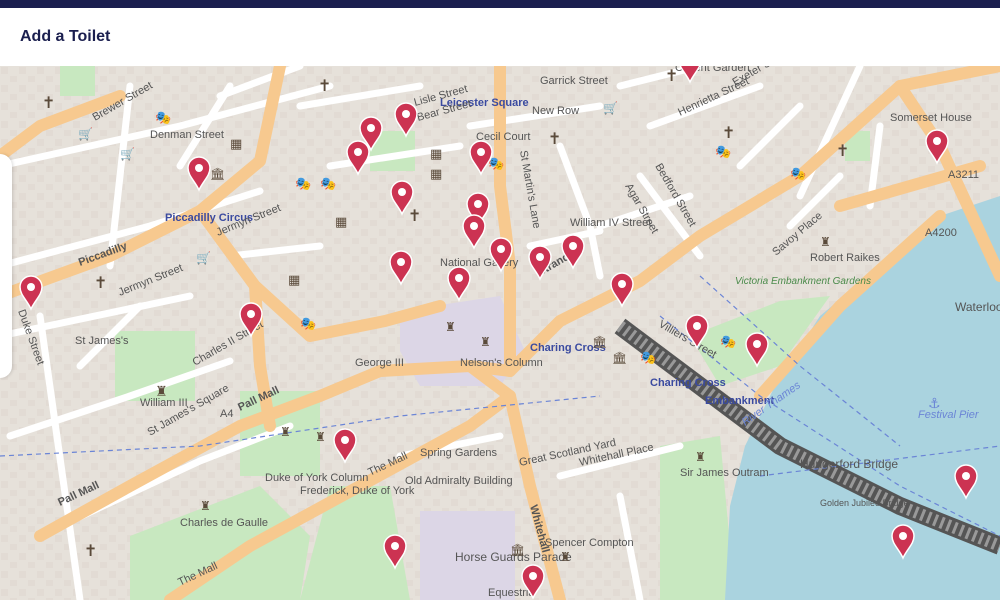 This screenshot has height=600, width=1000. What do you see at coordinates (610, 223) in the screenshot?
I see `label-william-iv-street: William IV Street` at bounding box center [610, 223].